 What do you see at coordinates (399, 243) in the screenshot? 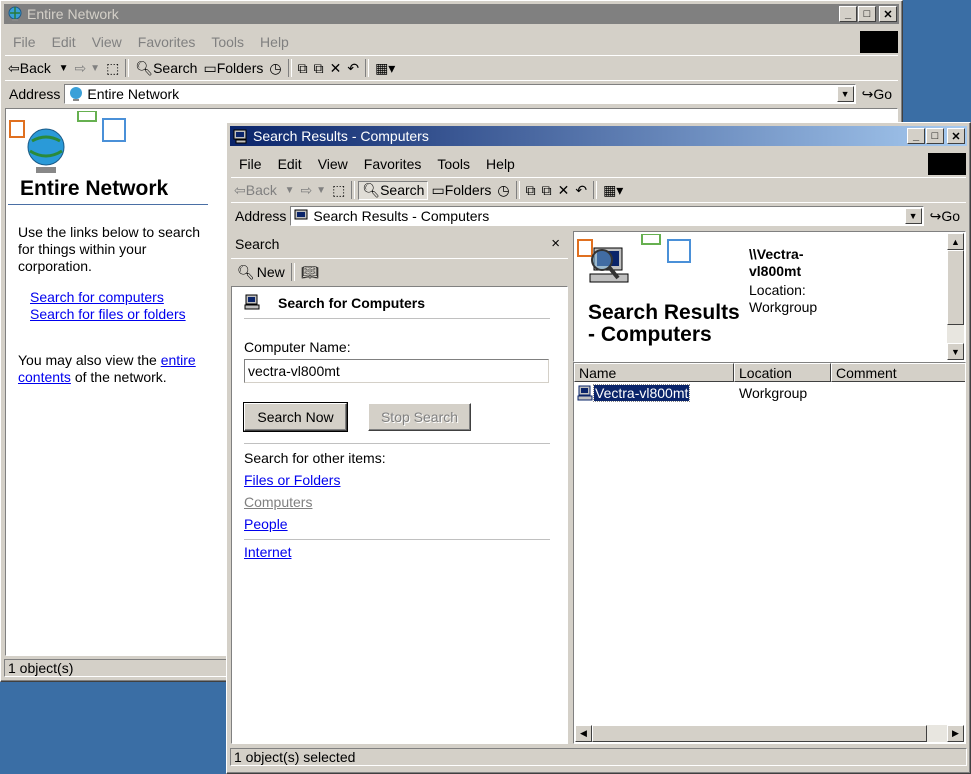
I see `search-pane-header: Search ×` at bounding box center [399, 243].